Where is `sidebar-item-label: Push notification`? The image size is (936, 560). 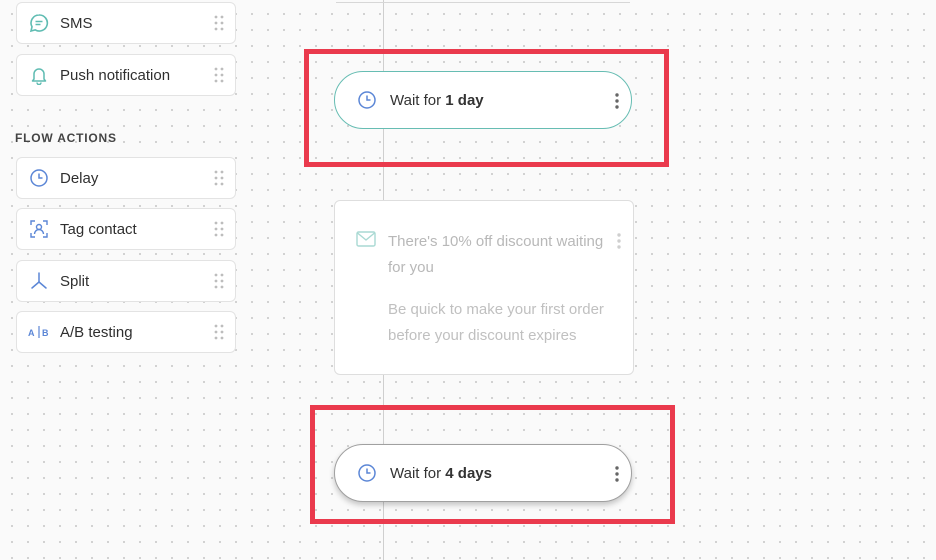
sidebar-item-label: Push notification is located at coordinates (115, 75).